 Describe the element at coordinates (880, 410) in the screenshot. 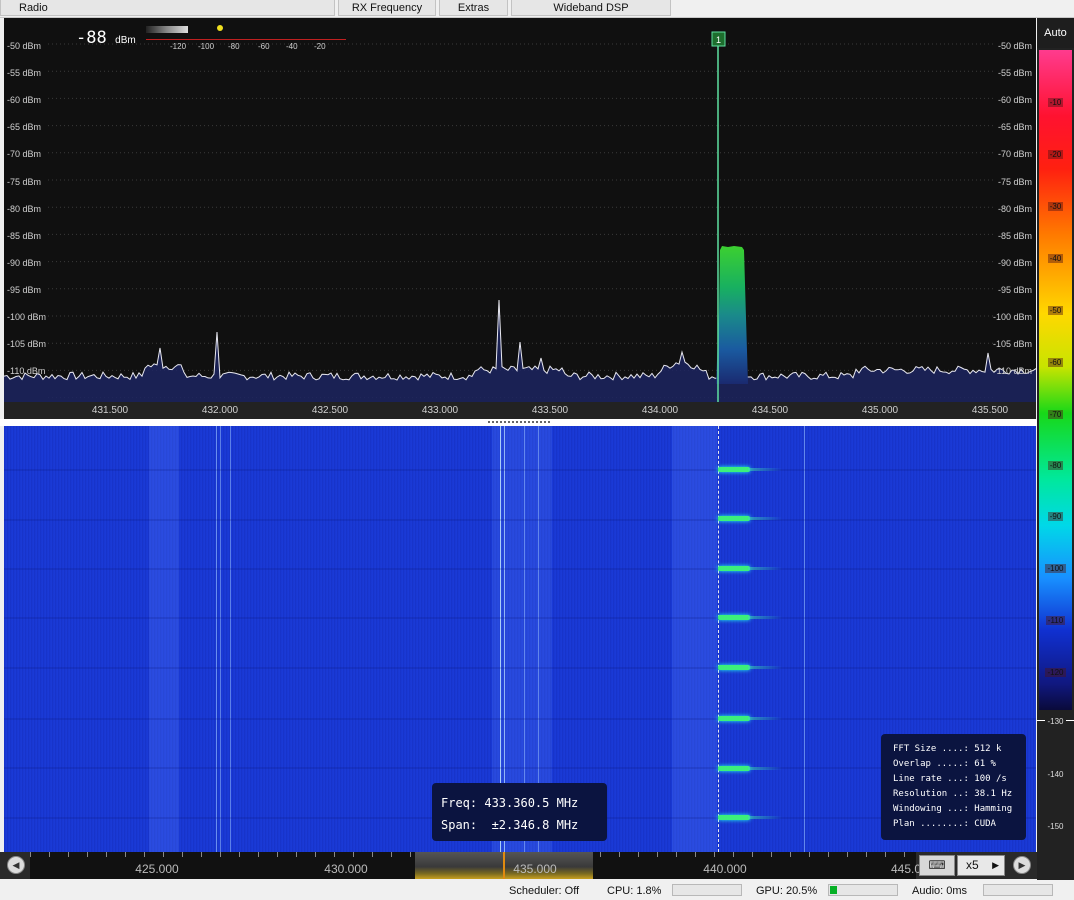

I see `freq-label: 435.000` at that location.